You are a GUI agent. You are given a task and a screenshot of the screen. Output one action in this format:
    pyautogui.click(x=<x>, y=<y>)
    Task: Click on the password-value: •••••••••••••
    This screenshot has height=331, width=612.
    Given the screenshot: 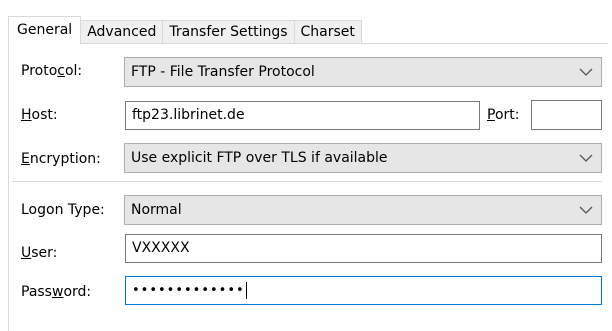 What is the action you would take?
    pyautogui.click(x=188, y=290)
    